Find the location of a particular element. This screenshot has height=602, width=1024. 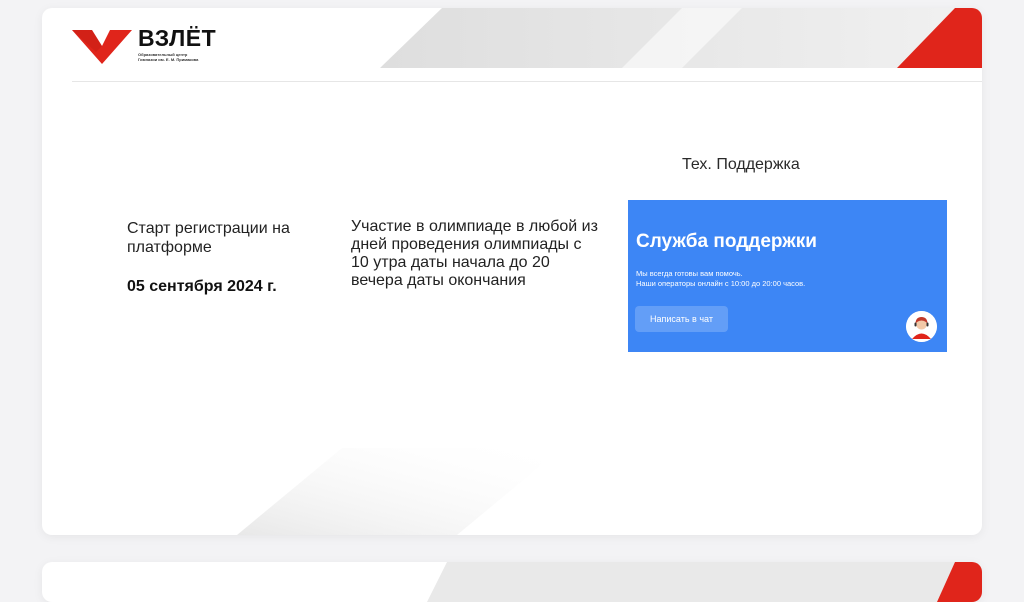

operator-avatar is located at coordinates (921, 326).